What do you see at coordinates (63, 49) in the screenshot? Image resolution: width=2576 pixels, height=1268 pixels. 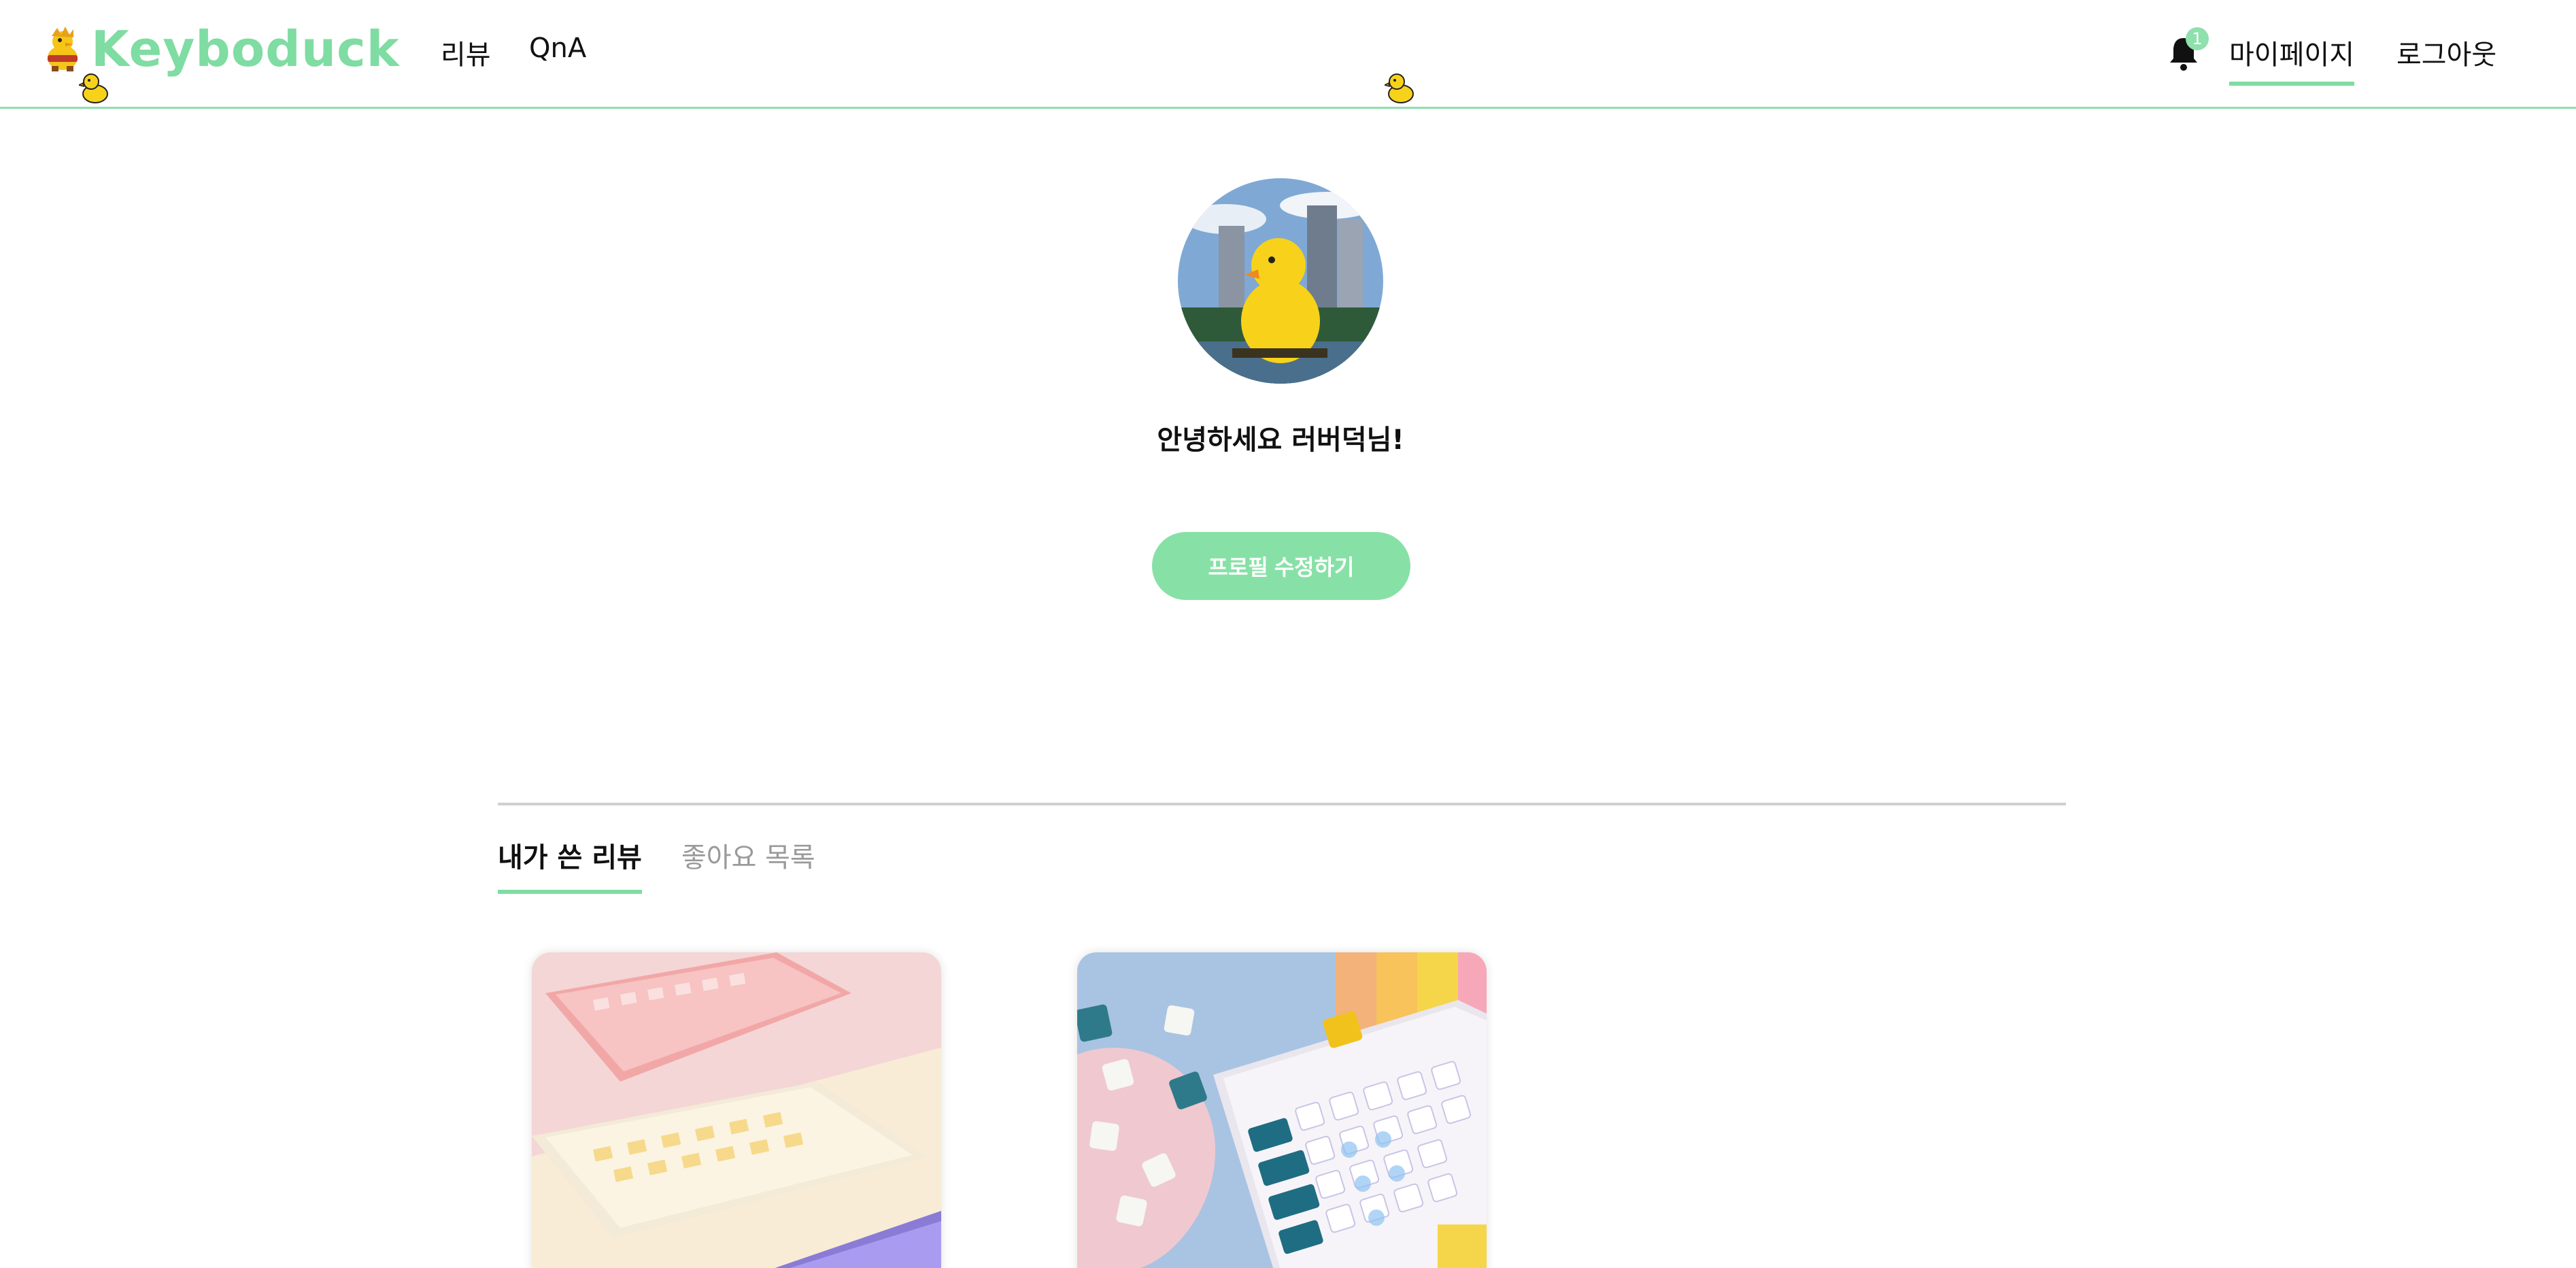 I see `duck-mascot-icon` at bounding box center [63, 49].